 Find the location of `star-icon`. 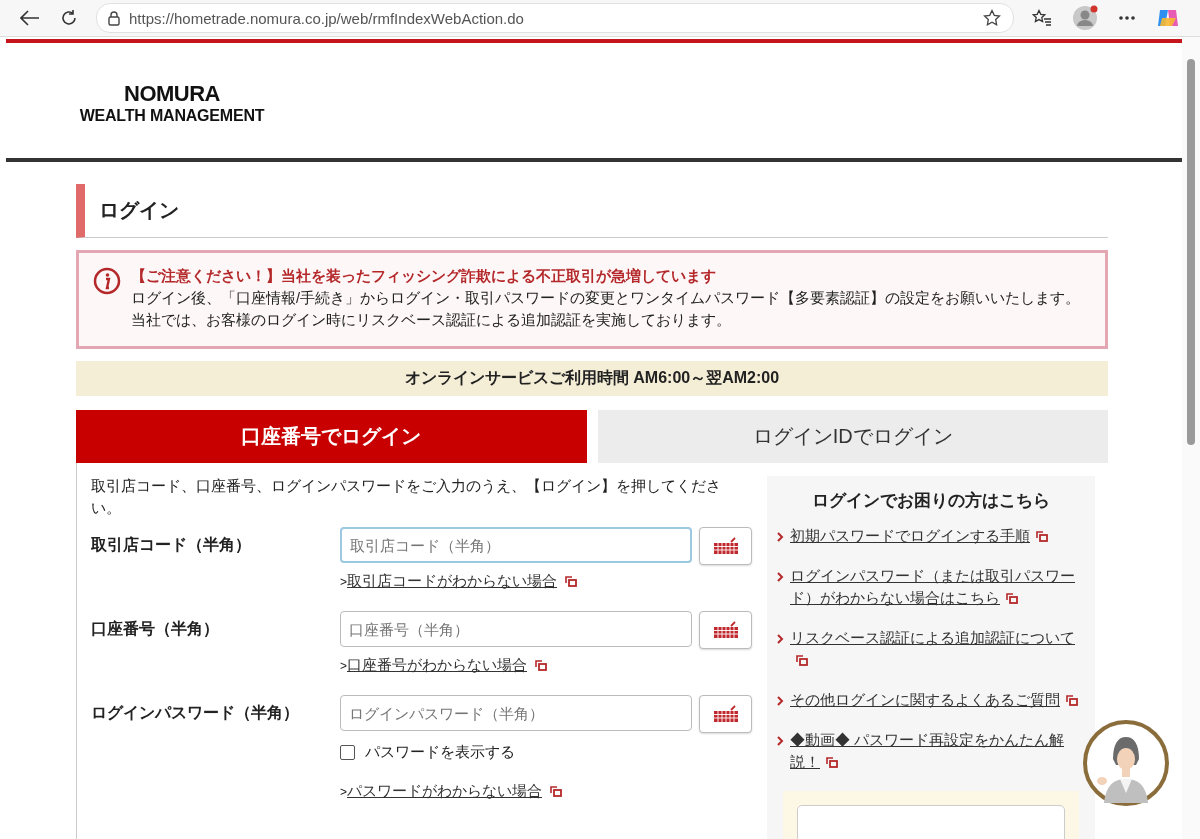

star-icon is located at coordinates (992, 18).